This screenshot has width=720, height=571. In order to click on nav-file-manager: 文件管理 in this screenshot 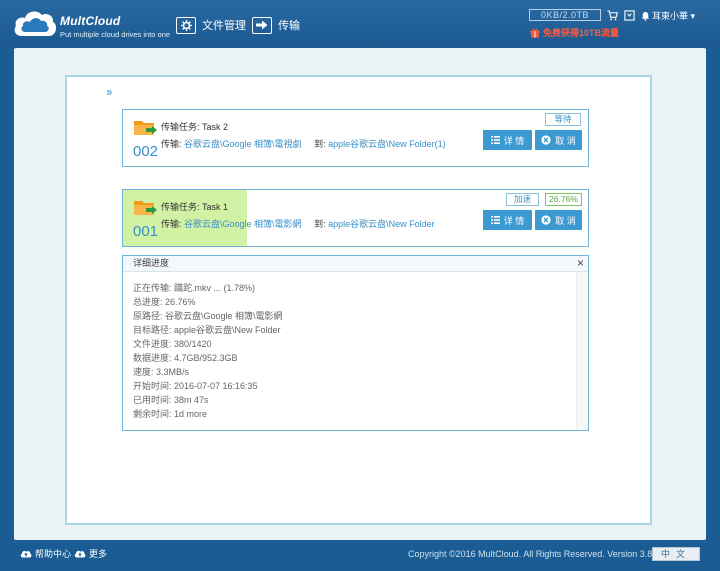, I will do `click(211, 25)`.